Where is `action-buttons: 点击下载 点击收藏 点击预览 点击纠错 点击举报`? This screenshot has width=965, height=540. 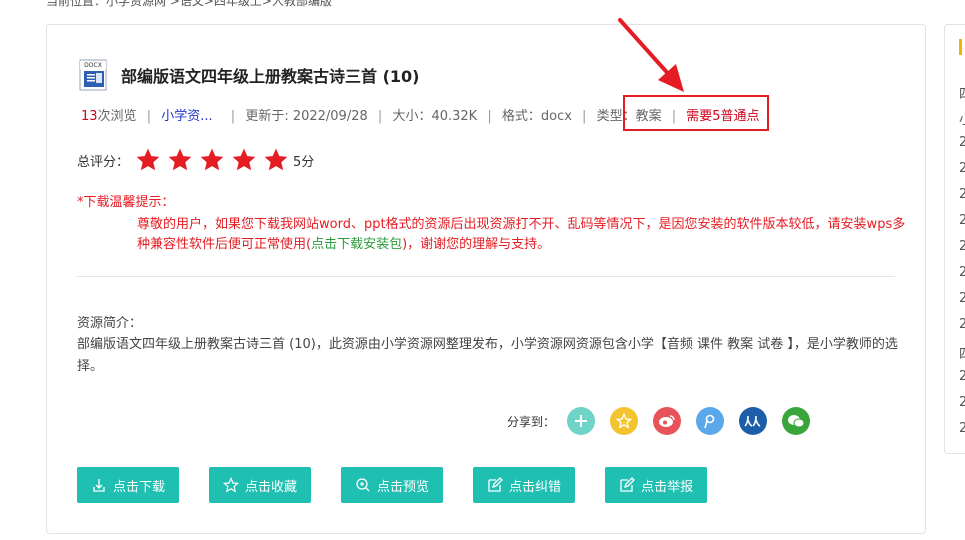 action-buttons: 点击下载 点击收藏 点击预览 点击纠错 点击举报 is located at coordinates (407, 485).